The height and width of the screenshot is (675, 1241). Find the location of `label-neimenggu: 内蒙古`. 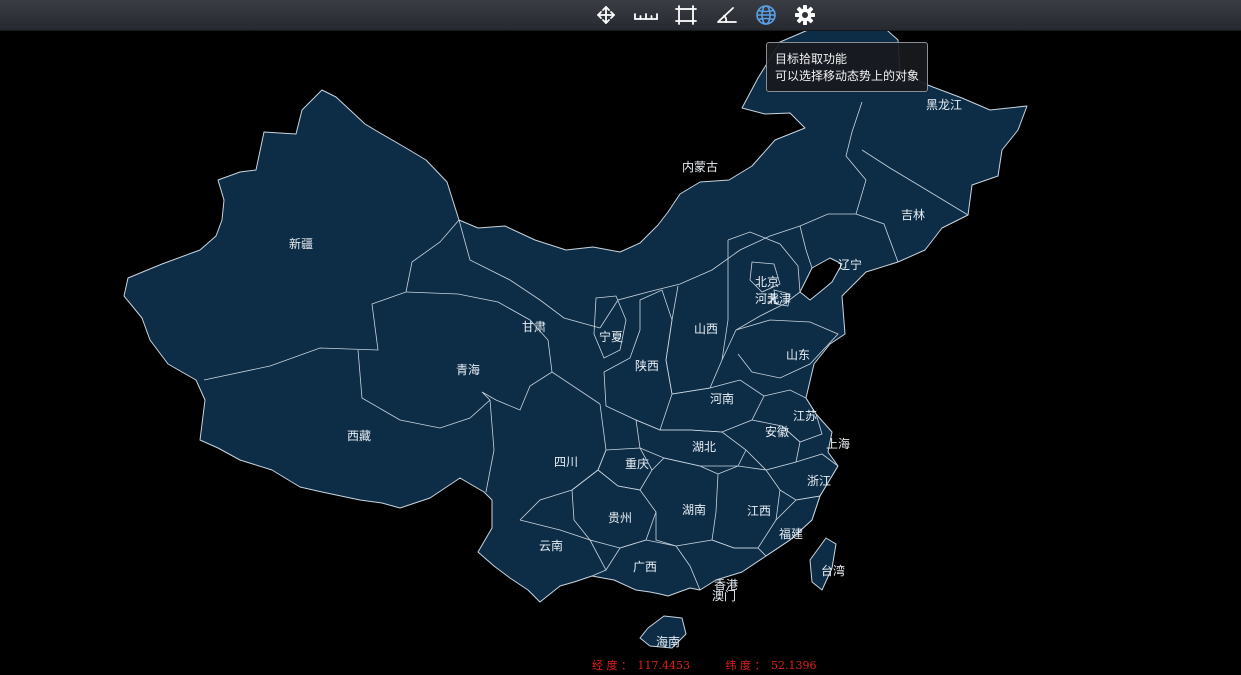

label-neimenggu: 内蒙古 is located at coordinates (700, 166).